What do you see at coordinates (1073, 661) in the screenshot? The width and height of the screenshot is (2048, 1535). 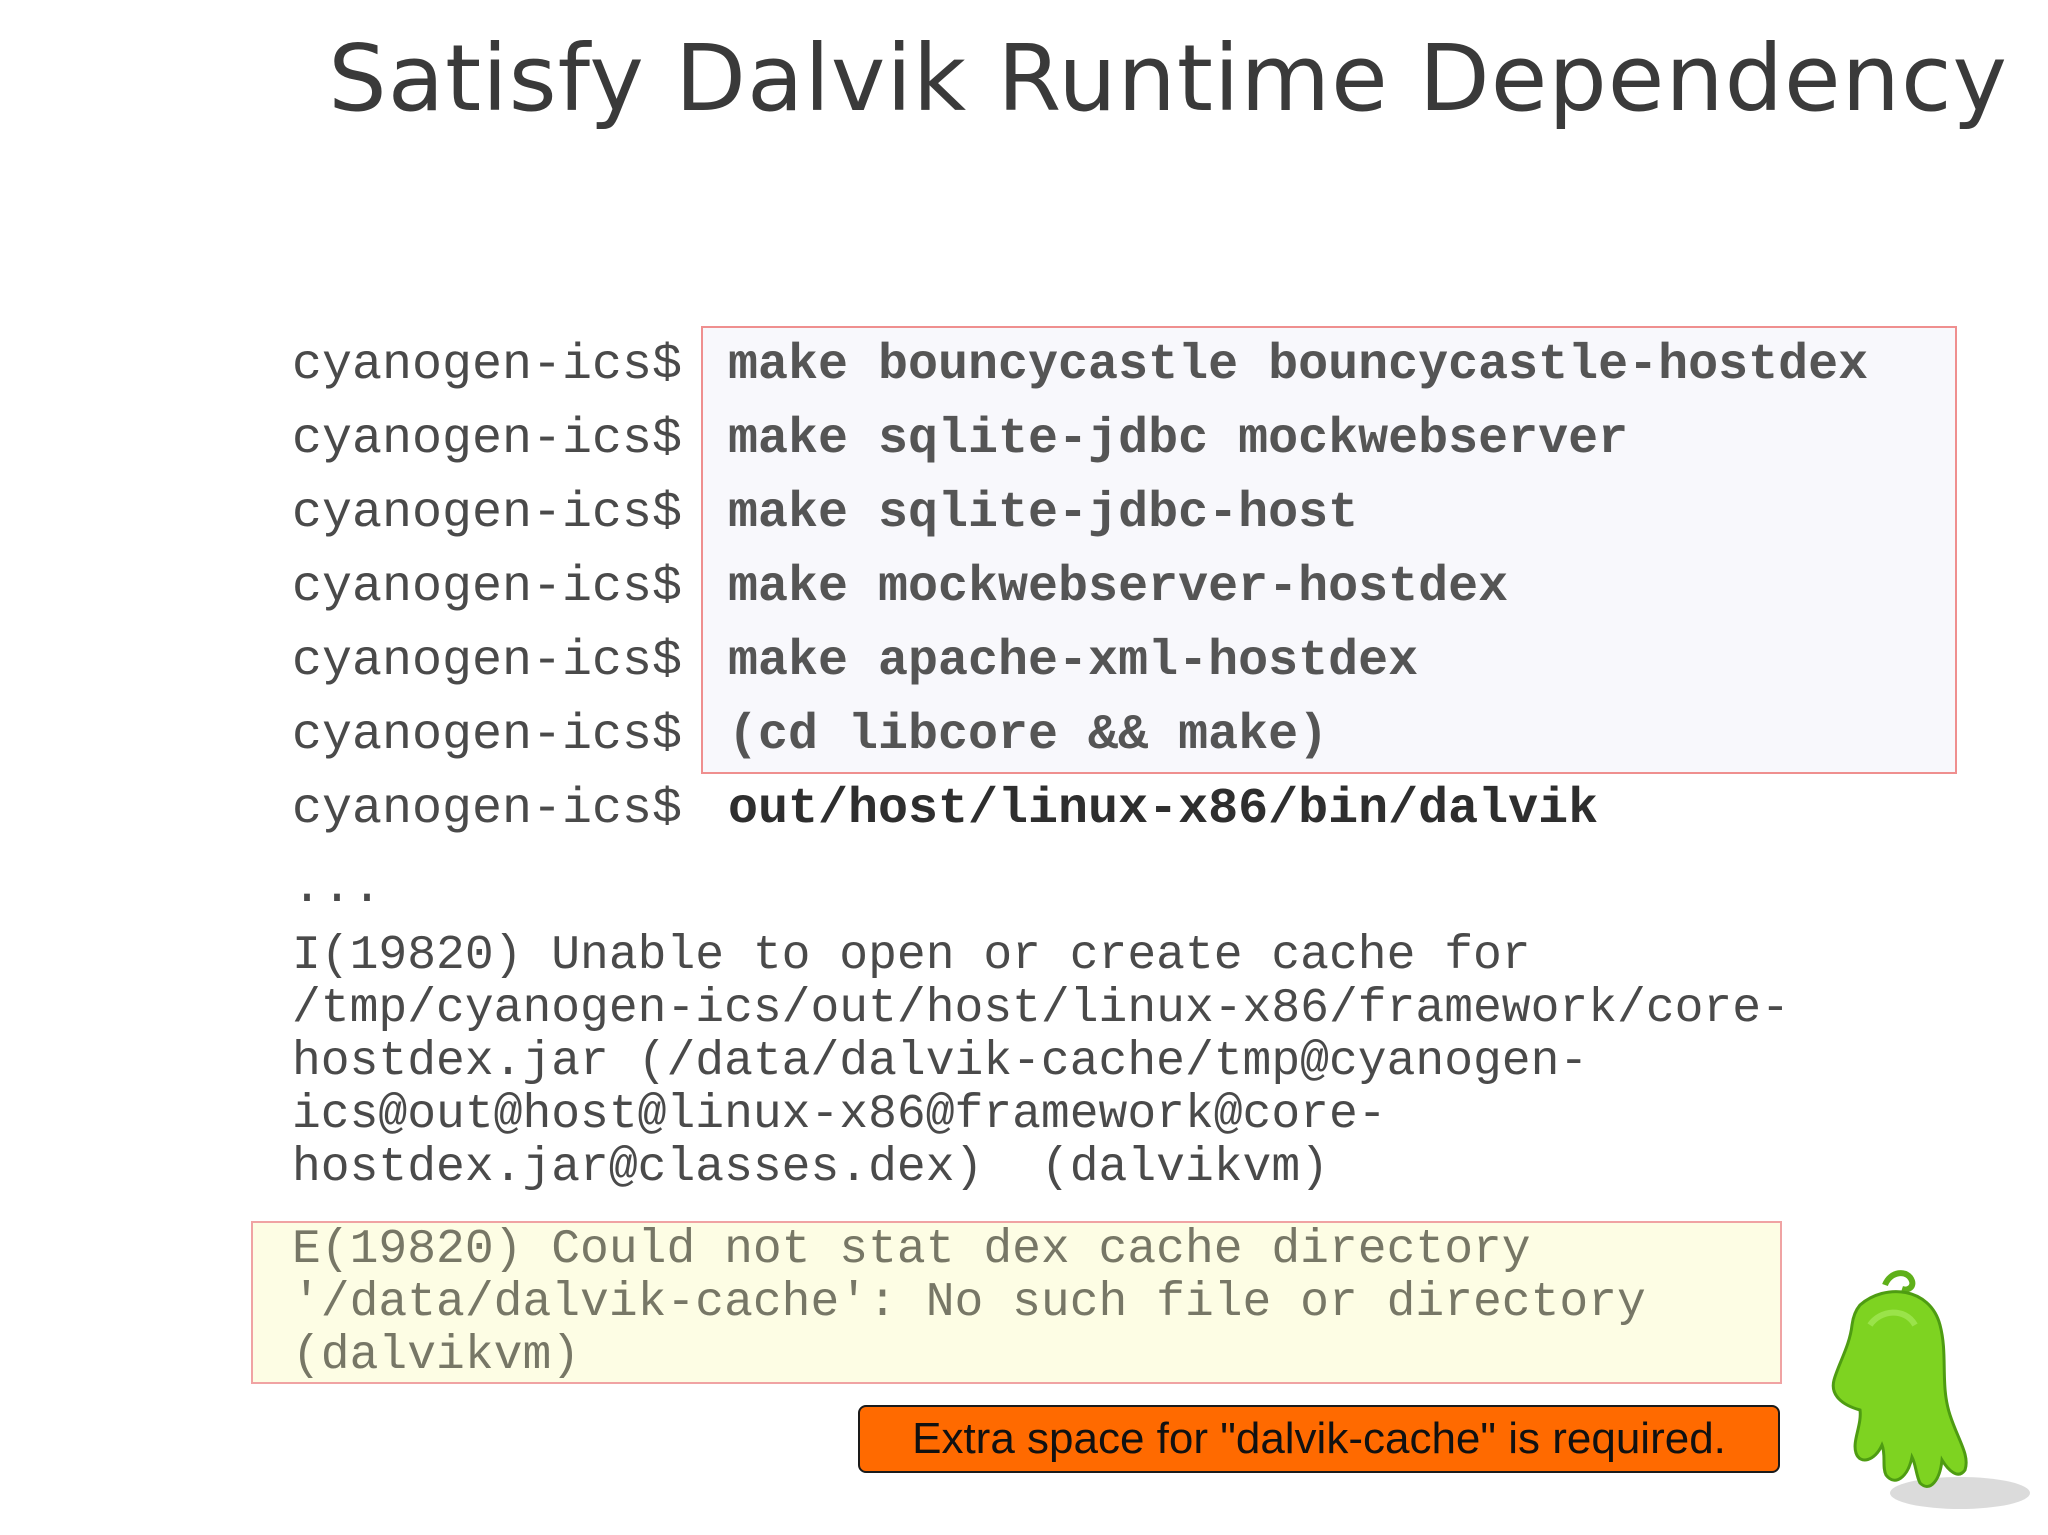 I see `shell-command: make apache-xml-hostdex` at bounding box center [1073, 661].